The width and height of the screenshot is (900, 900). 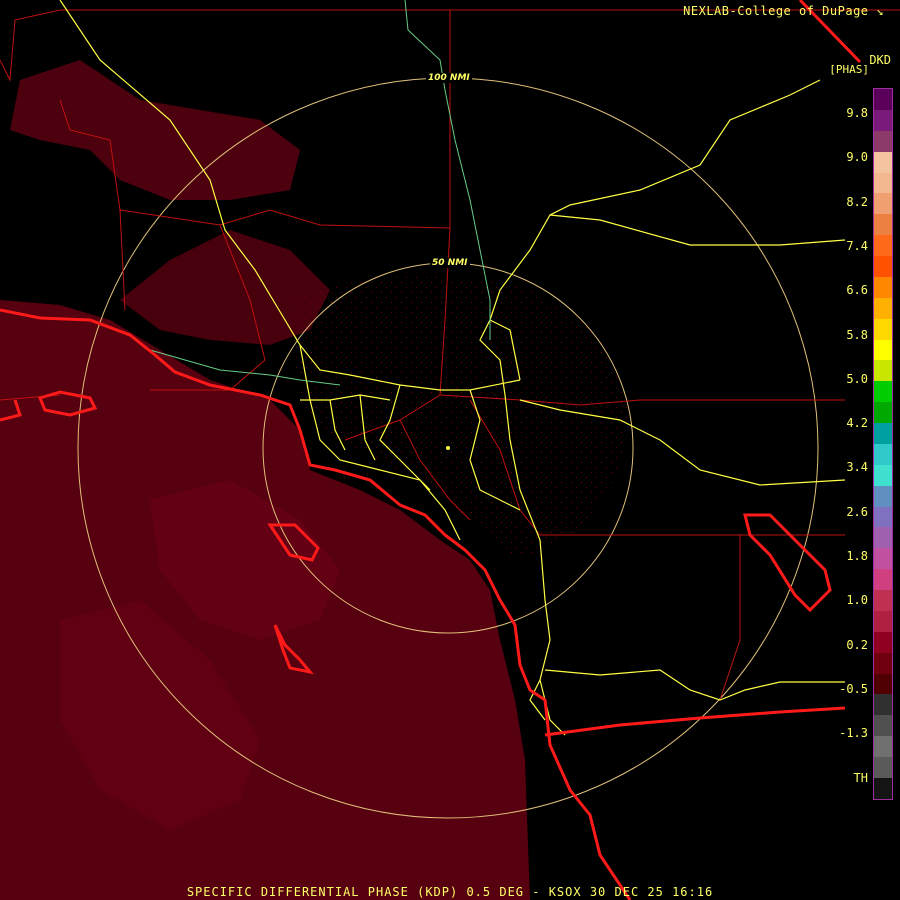 I want to click on legend-tick-label: 3.4, so click(x=857, y=467).